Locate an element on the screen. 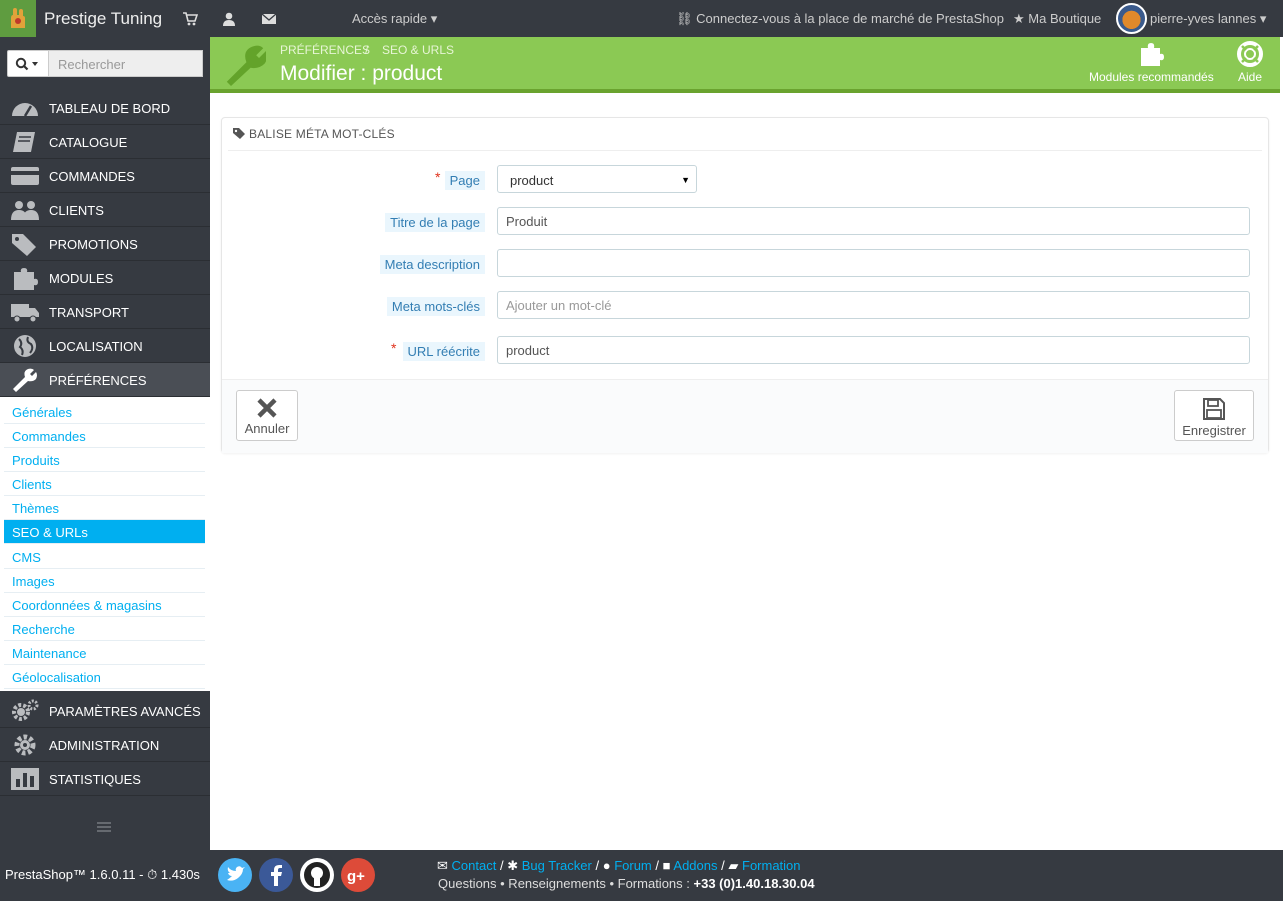 This screenshot has height=901, width=1283. menu-localization: LOCALISATION is located at coordinates (105, 346).